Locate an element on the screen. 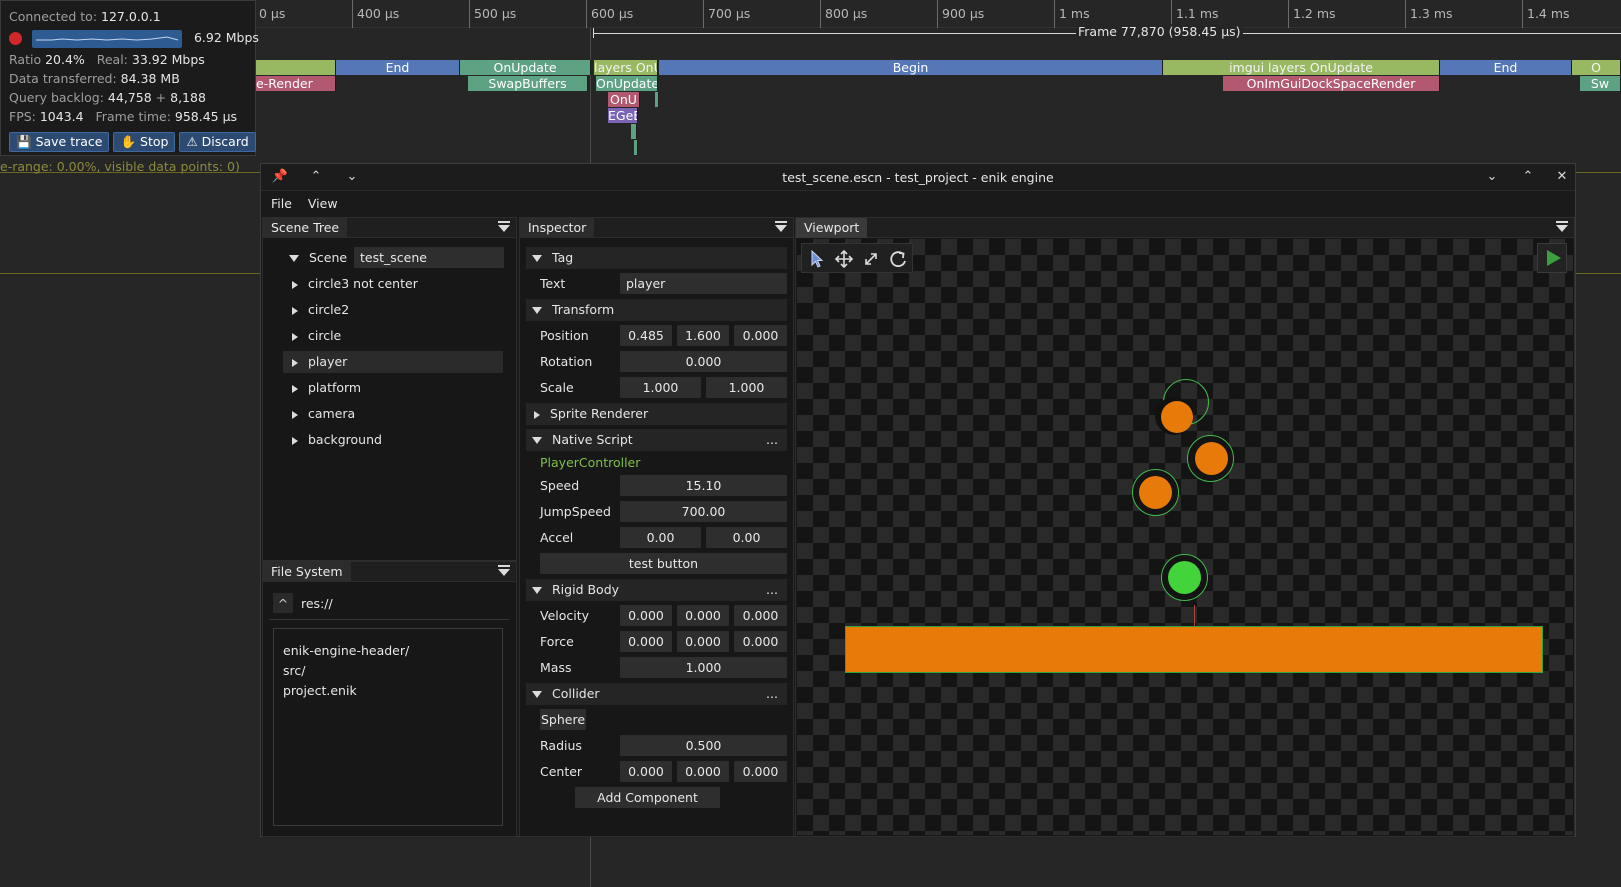  frame-label: Frame 77,870 (958.45 µs) is located at coordinates (1159, 31).